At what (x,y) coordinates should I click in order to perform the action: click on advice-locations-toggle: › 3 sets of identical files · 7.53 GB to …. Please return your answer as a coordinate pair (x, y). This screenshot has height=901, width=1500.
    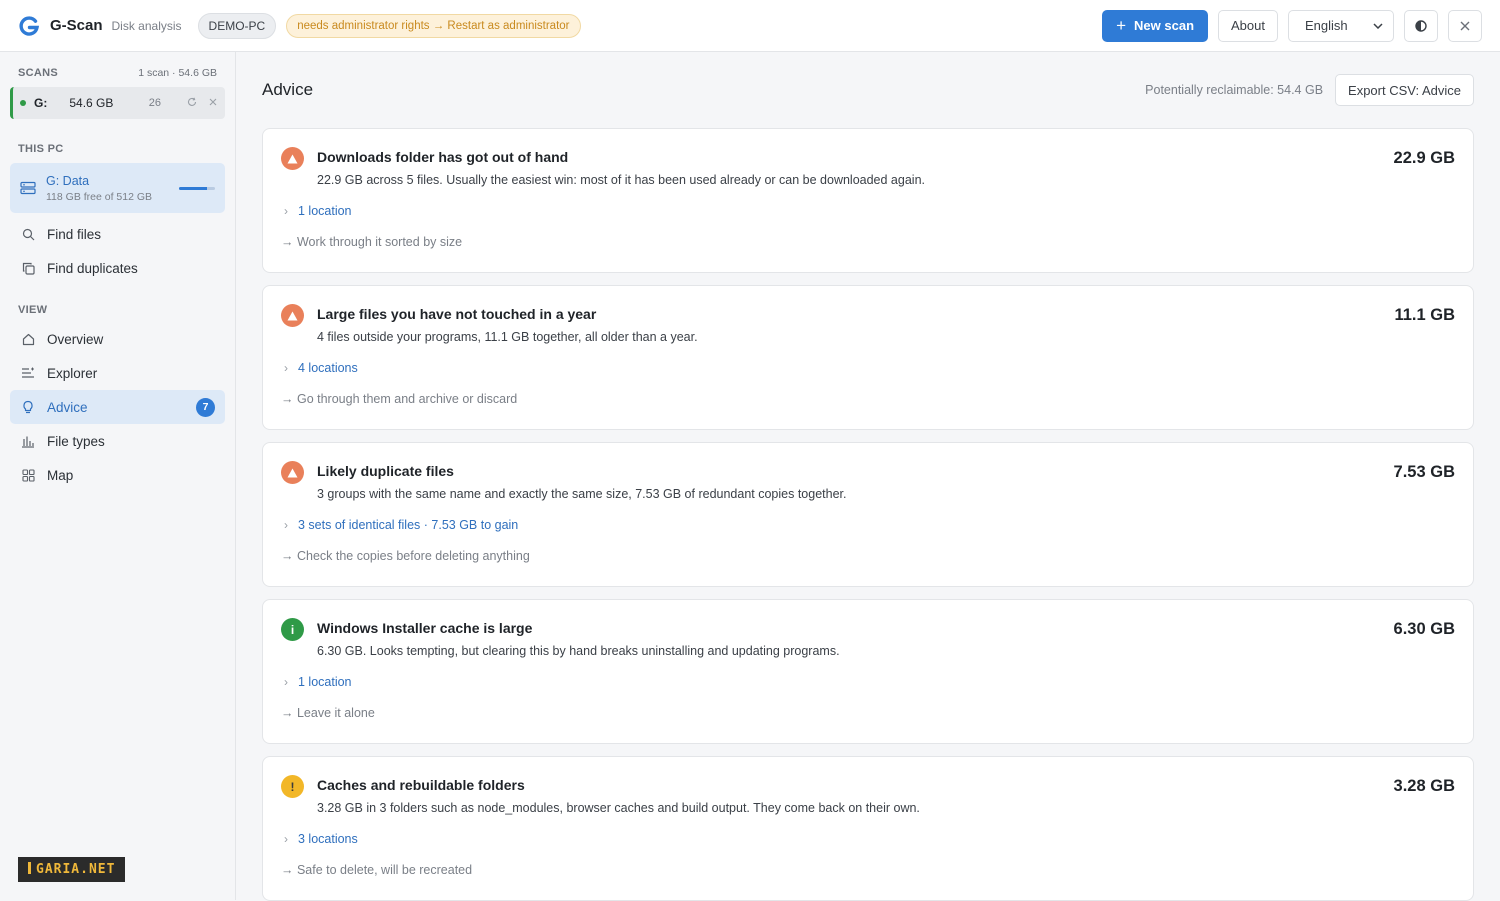
    Looking at the image, I should click on (868, 525).